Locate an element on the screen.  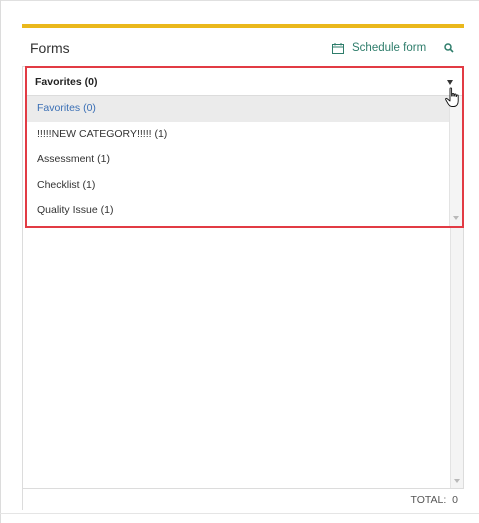
total-count: TOTAL: 0 is located at coordinates (434, 500).